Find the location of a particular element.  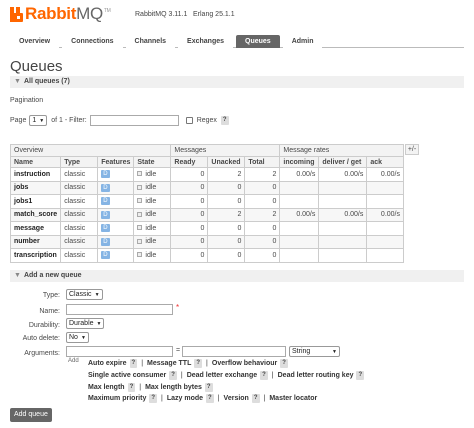

add-queue-button: Add queue is located at coordinates (31, 415).